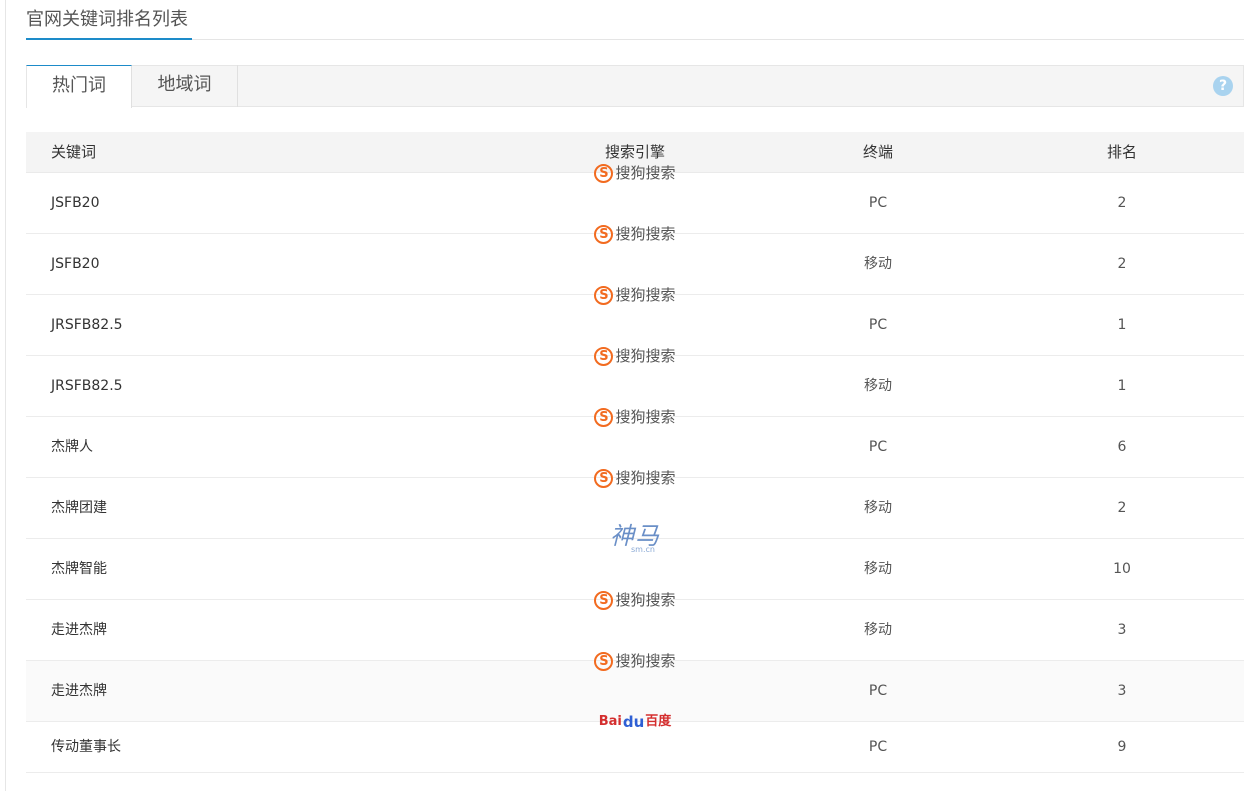 The height and width of the screenshot is (791, 1256). Describe the element at coordinates (5, 395) in the screenshot. I see `left-border` at that location.